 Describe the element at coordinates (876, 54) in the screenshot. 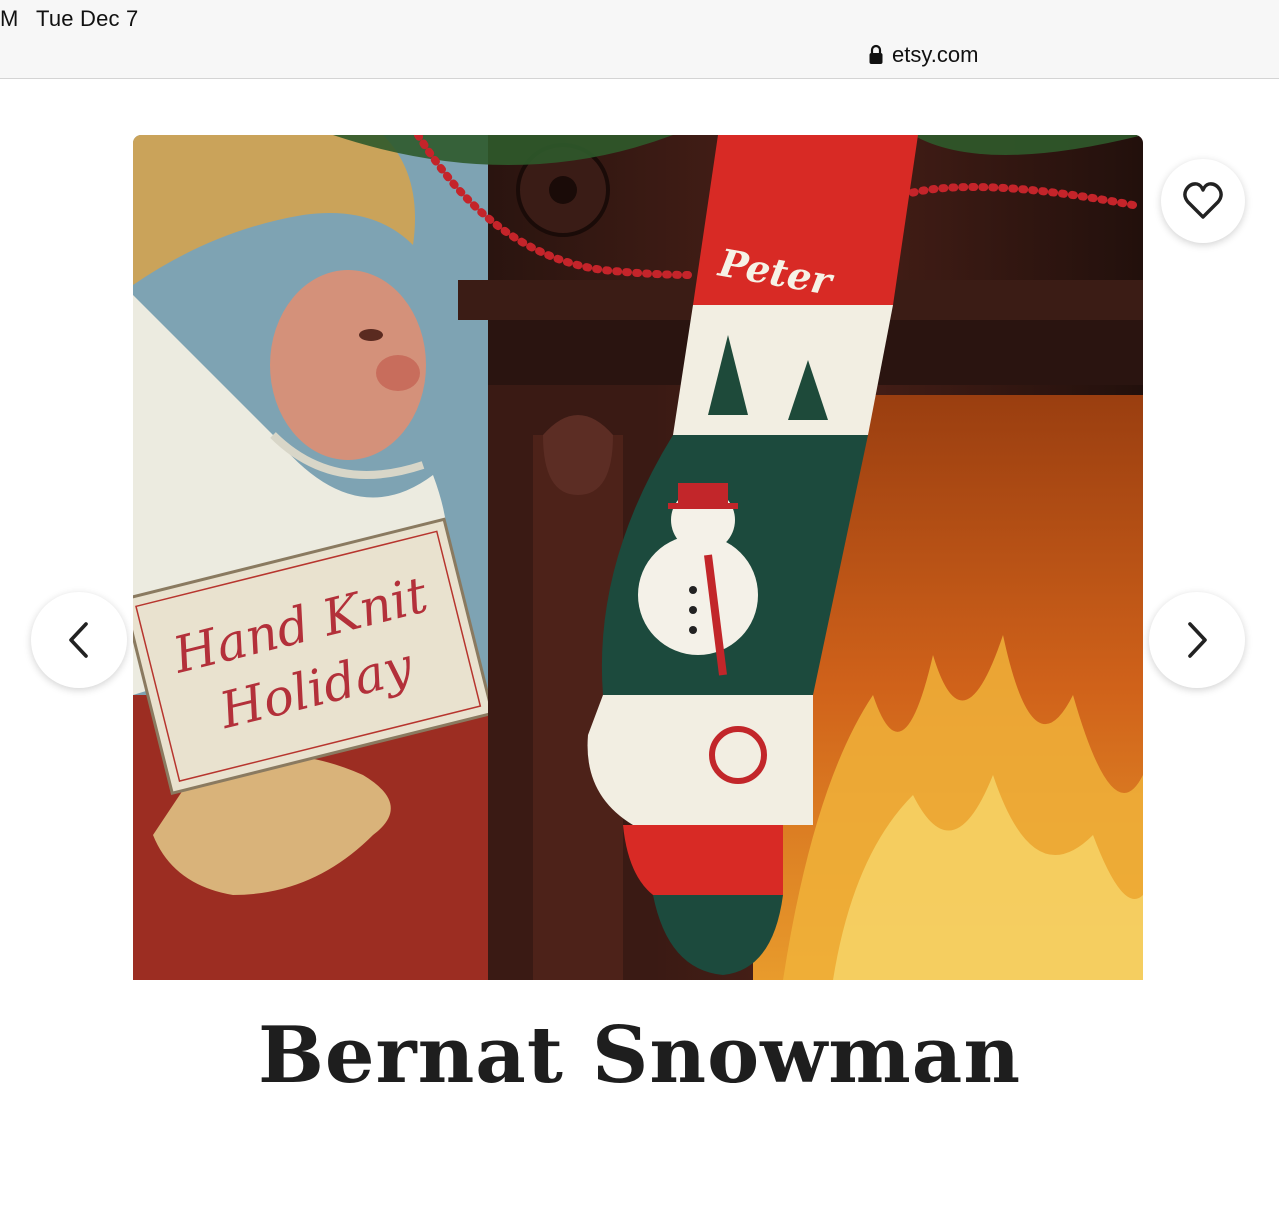

I see `lock-icon` at that location.